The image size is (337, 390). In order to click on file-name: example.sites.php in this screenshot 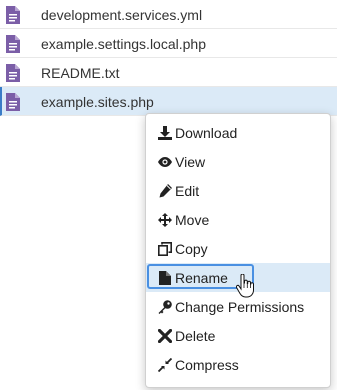, I will do `click(97, 102)`.